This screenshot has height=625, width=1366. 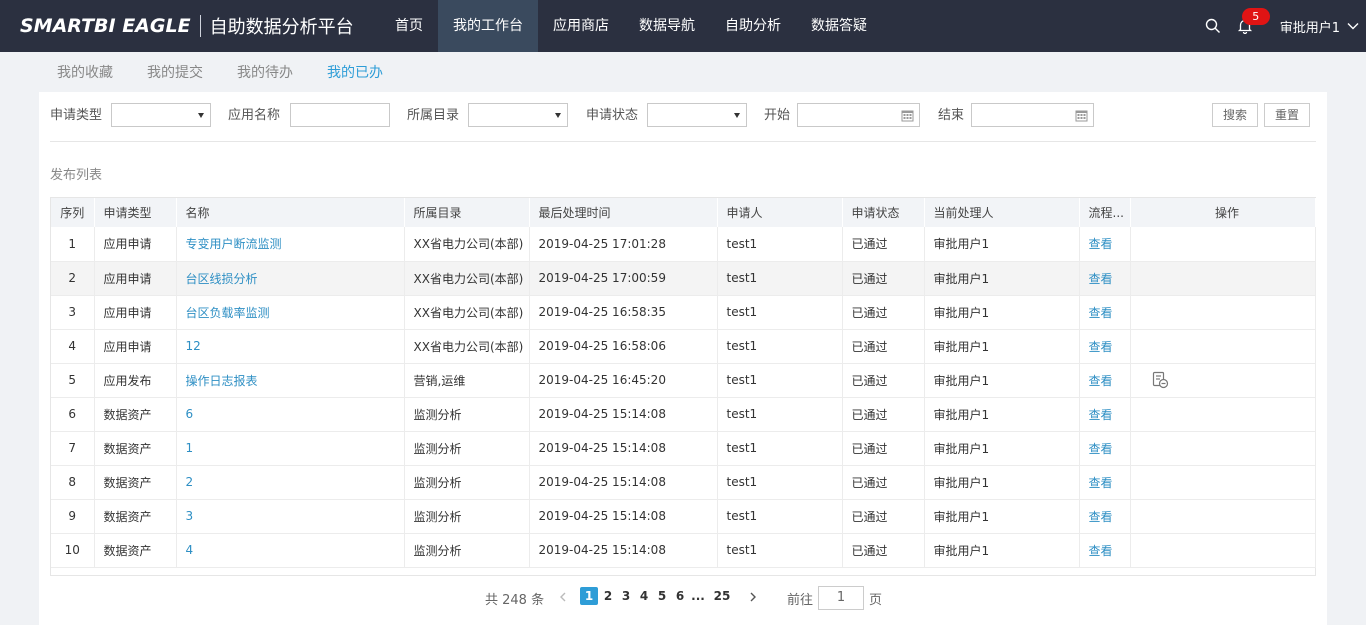 What do you see at coordinates (858, 115) in the screenshot?
I see `start-date-input` at bounding box center [858, 115].